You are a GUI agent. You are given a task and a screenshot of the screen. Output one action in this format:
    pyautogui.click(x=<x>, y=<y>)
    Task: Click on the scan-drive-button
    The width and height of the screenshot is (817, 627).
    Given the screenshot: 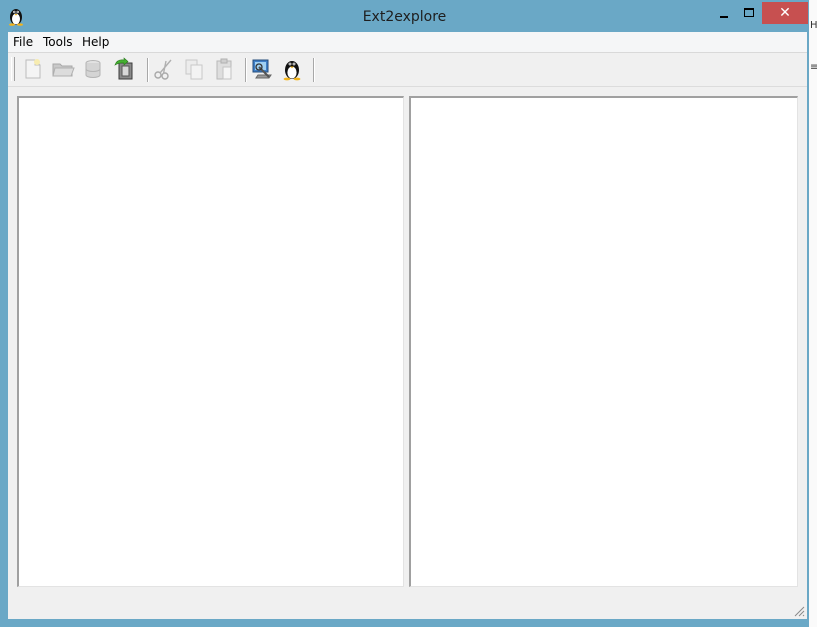 What is the action you would take?
    pyautogui.click(x=262, y=70)
    